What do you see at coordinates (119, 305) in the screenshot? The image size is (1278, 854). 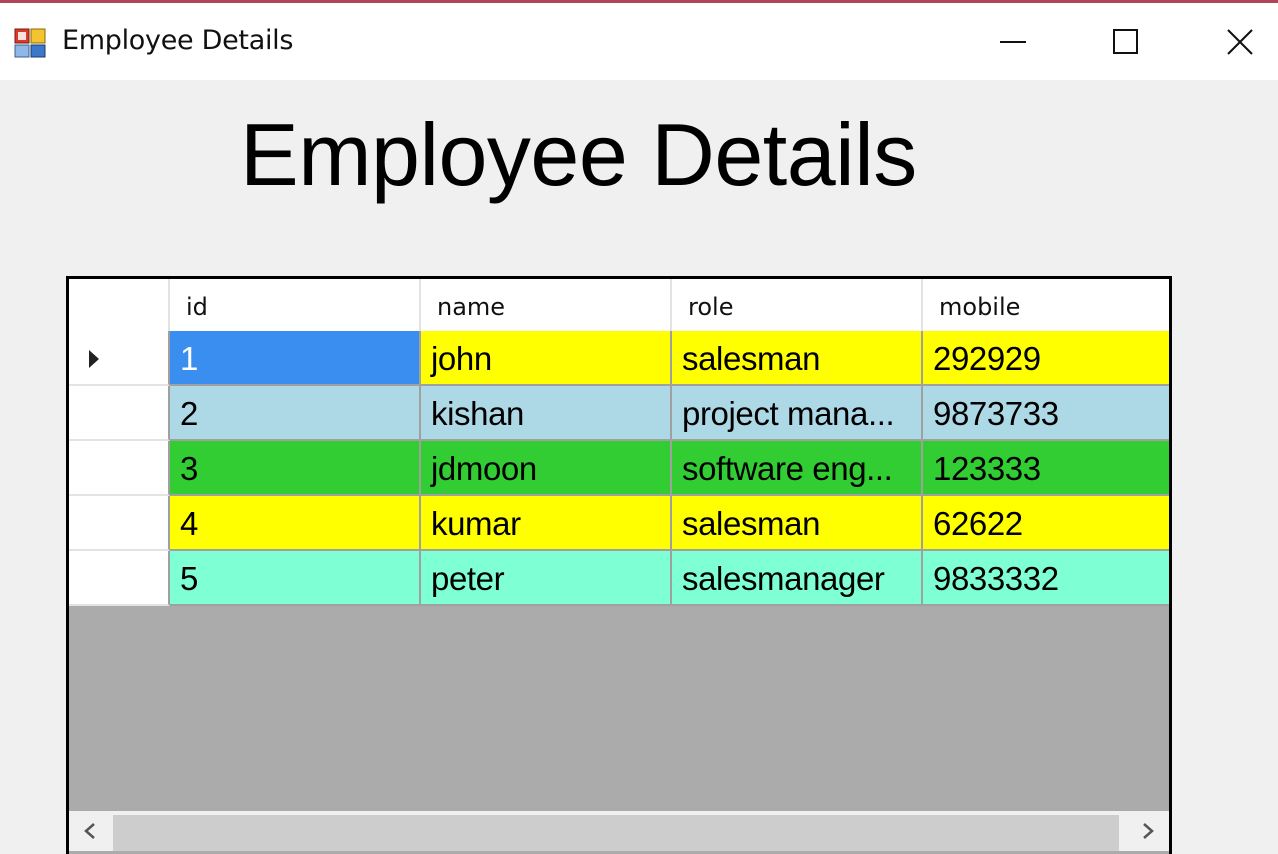 I see `grid-corner-header` at bounding box center [119, 305].